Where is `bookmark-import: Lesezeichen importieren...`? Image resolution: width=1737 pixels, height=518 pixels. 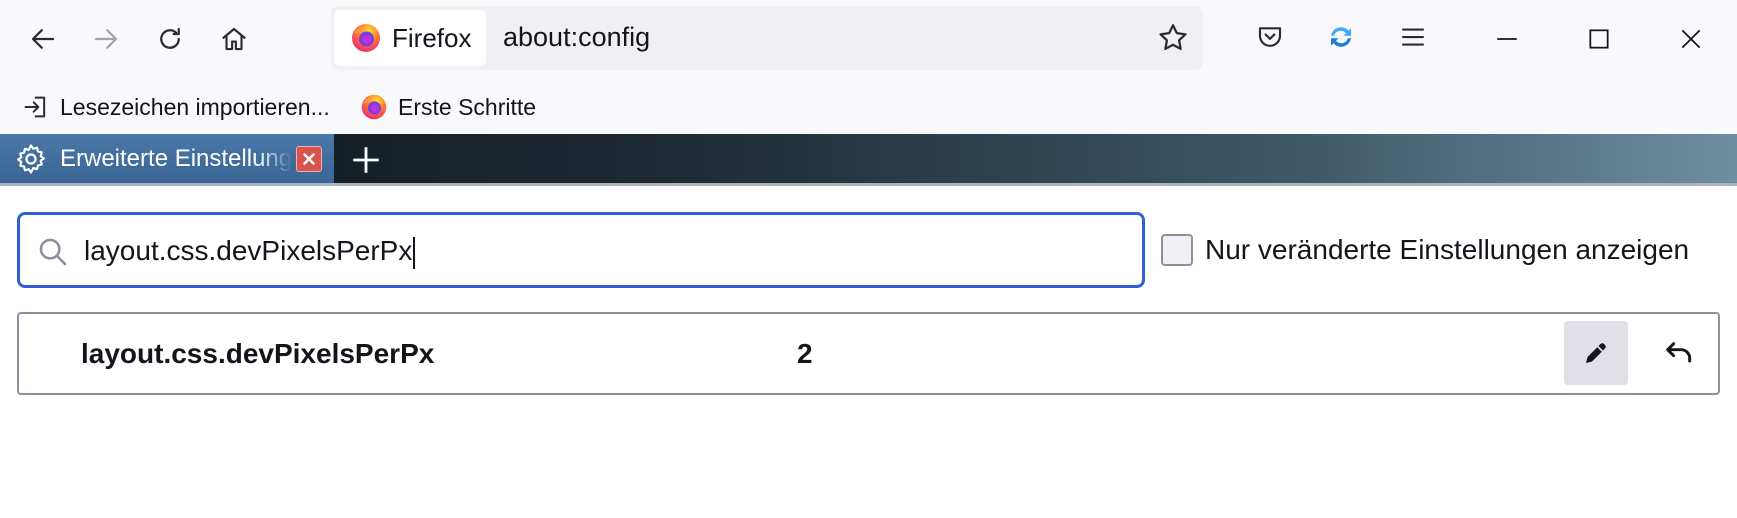
bookmark-import: Lesezeichen importieren... is located at coordinates (176, 107).